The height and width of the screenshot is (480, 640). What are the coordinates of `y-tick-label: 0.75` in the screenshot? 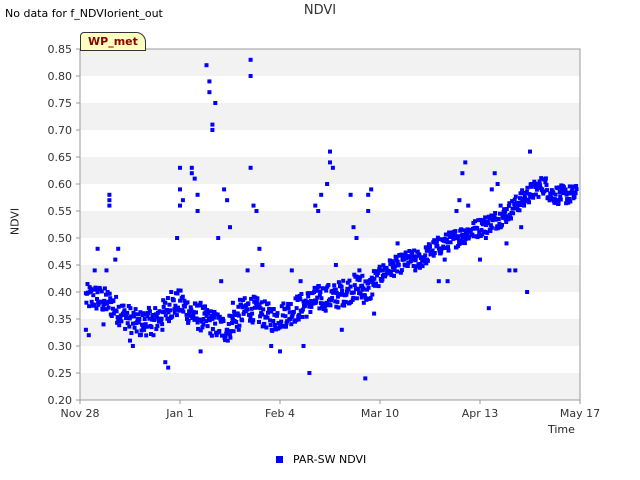 It's located at (60, 103).